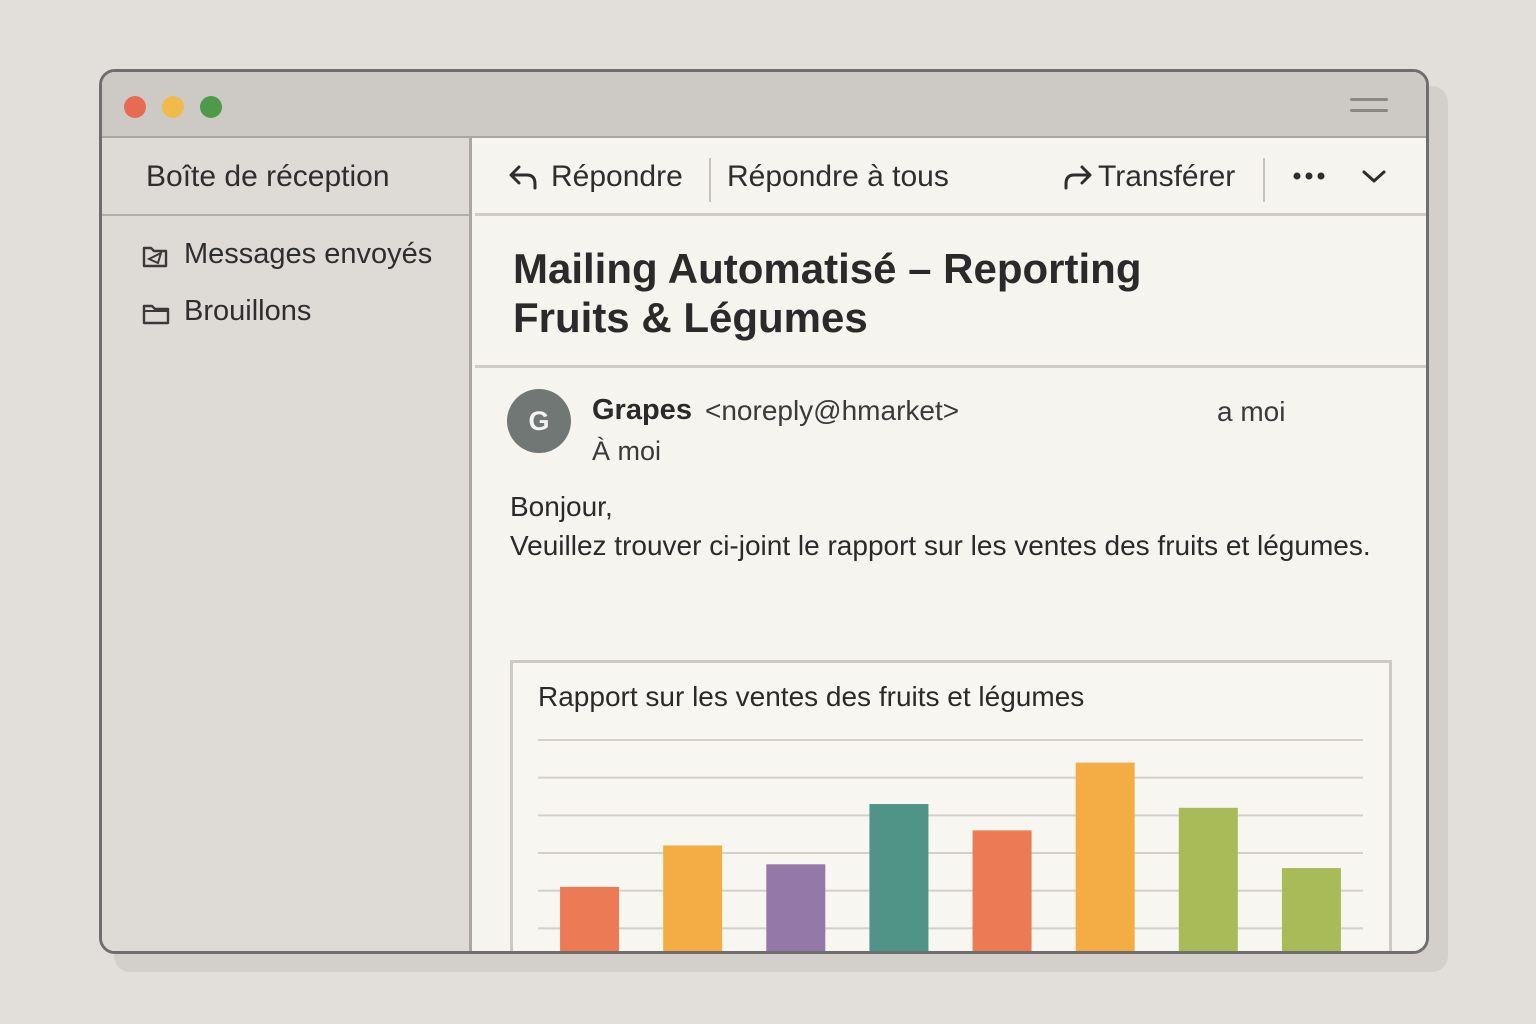 The width and height of the screenshot is (1536, 1024). I want to click on expand-button, so click(1374, 176).